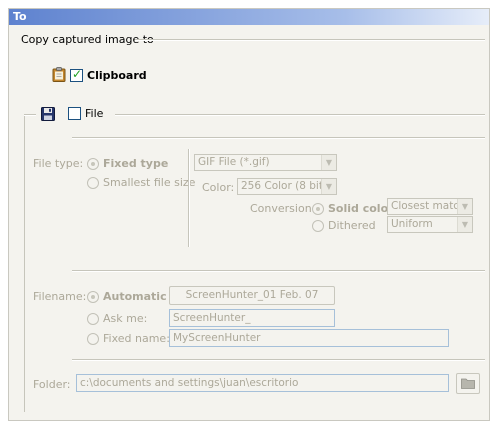  I want to click on solid-color-select: Closest match ▼, so click(430, 206).